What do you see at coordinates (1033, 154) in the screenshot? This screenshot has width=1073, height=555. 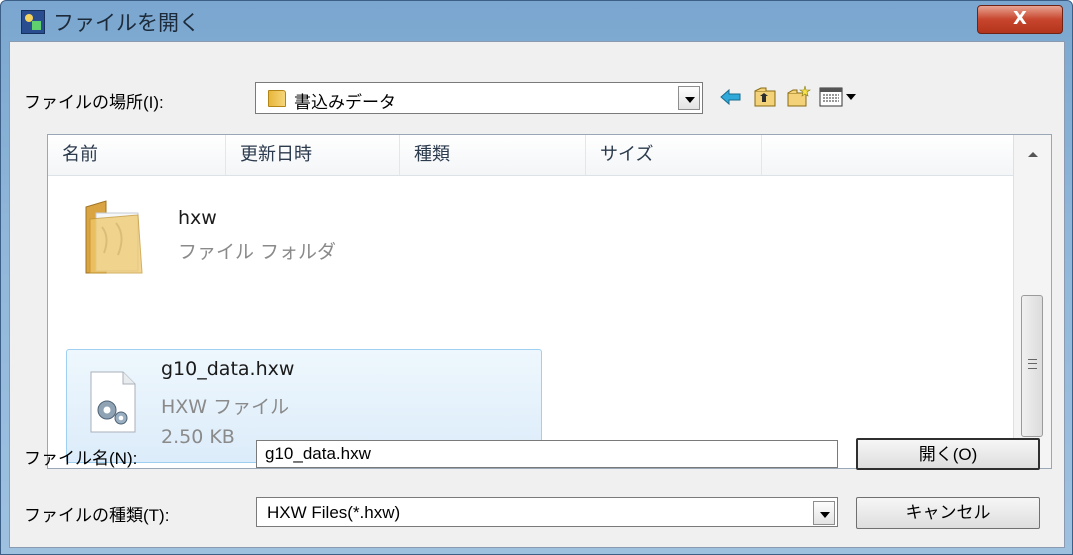 I see `scroll-up-icon` at bounding box center [1033, 154].